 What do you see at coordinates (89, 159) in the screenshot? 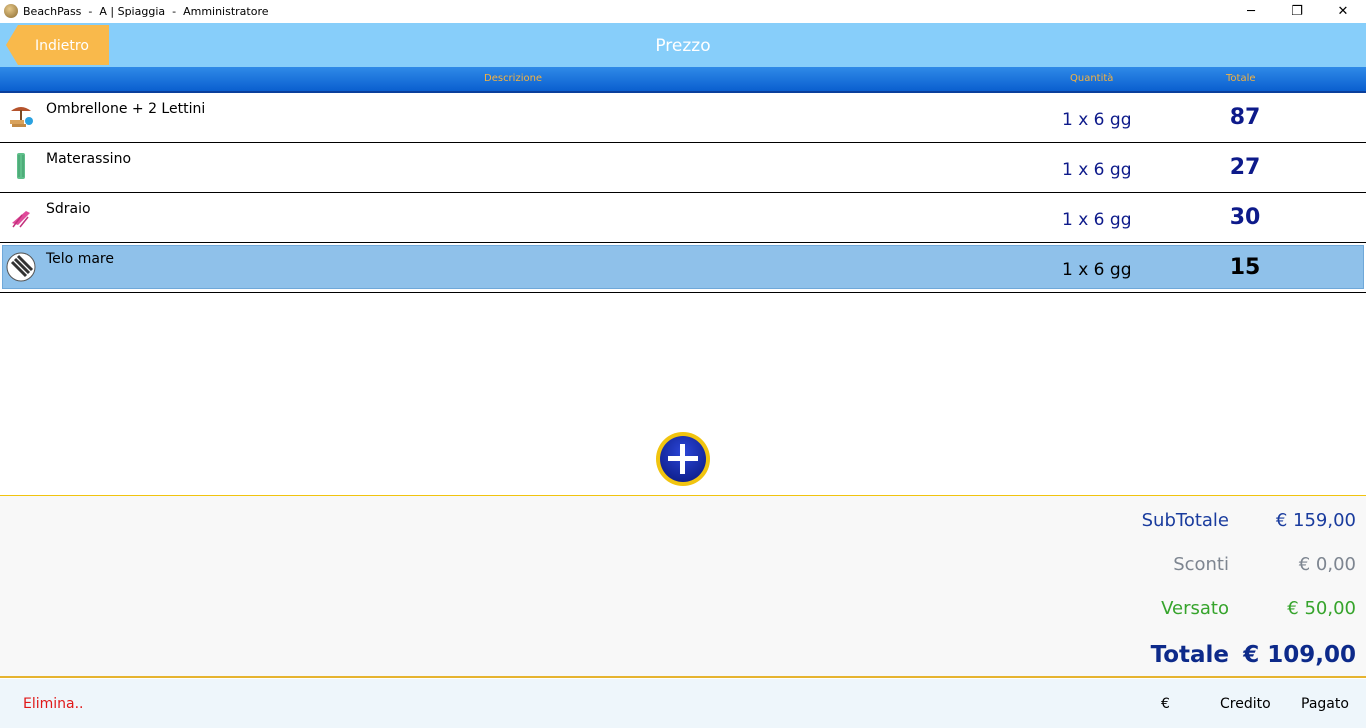
I see `row-description: Materassino` at bounding box center [89, 159].